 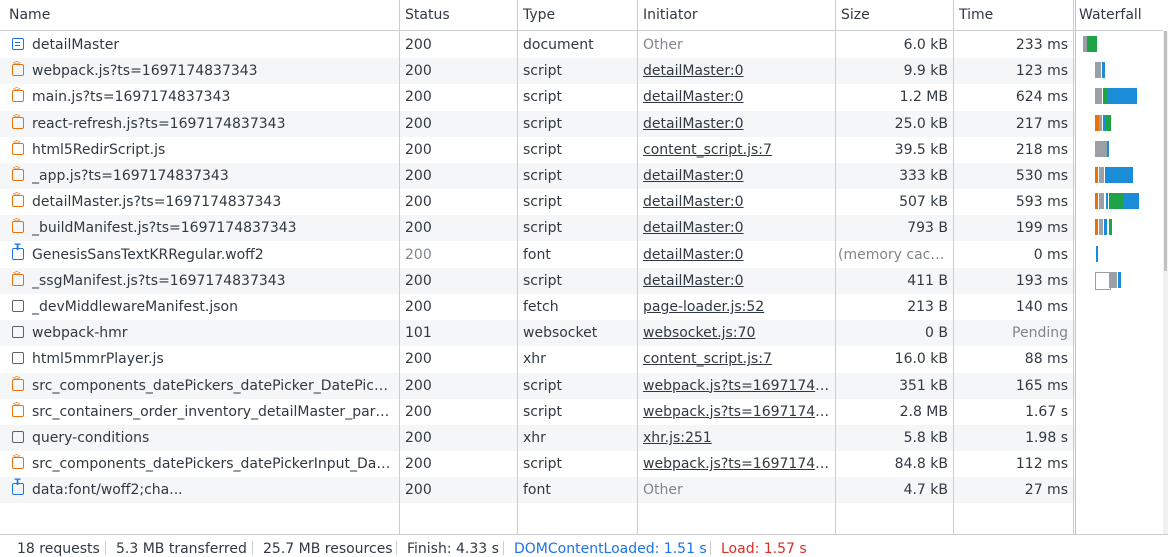 What do you see at coordinates (1110, 15) in the screenshot?
I see `column-header-waterfall: Waterfall` at bounding box center [1110, 15].